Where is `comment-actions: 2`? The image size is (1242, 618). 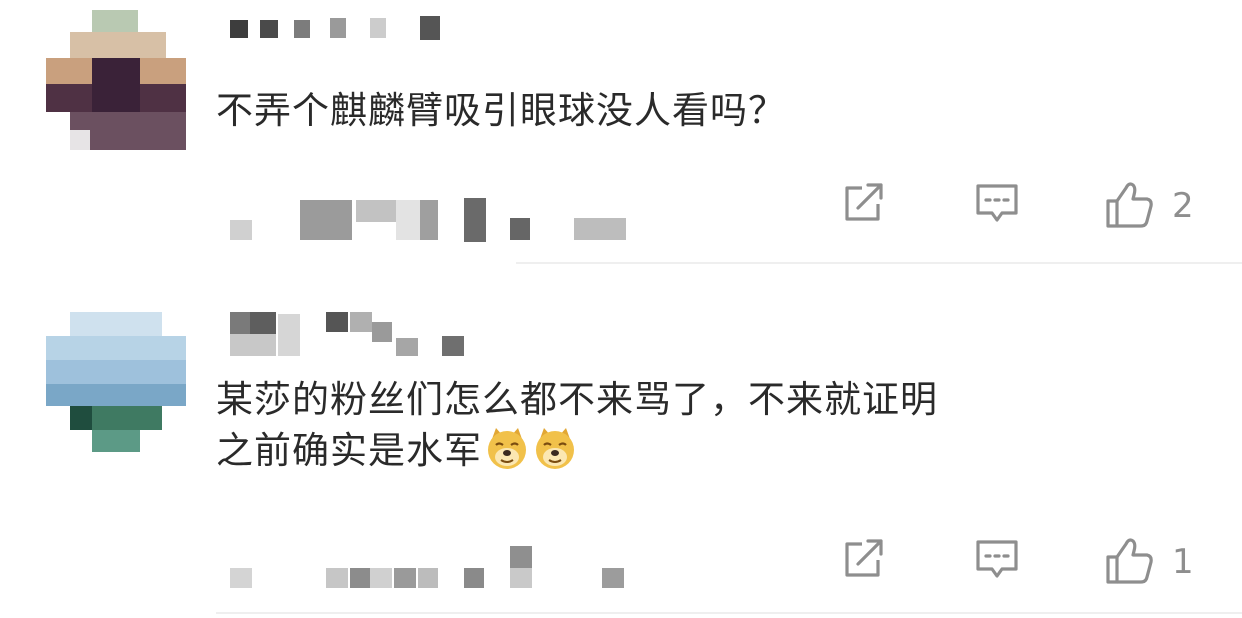 comment-actions: 2 is located at coordinates (1028, 206).